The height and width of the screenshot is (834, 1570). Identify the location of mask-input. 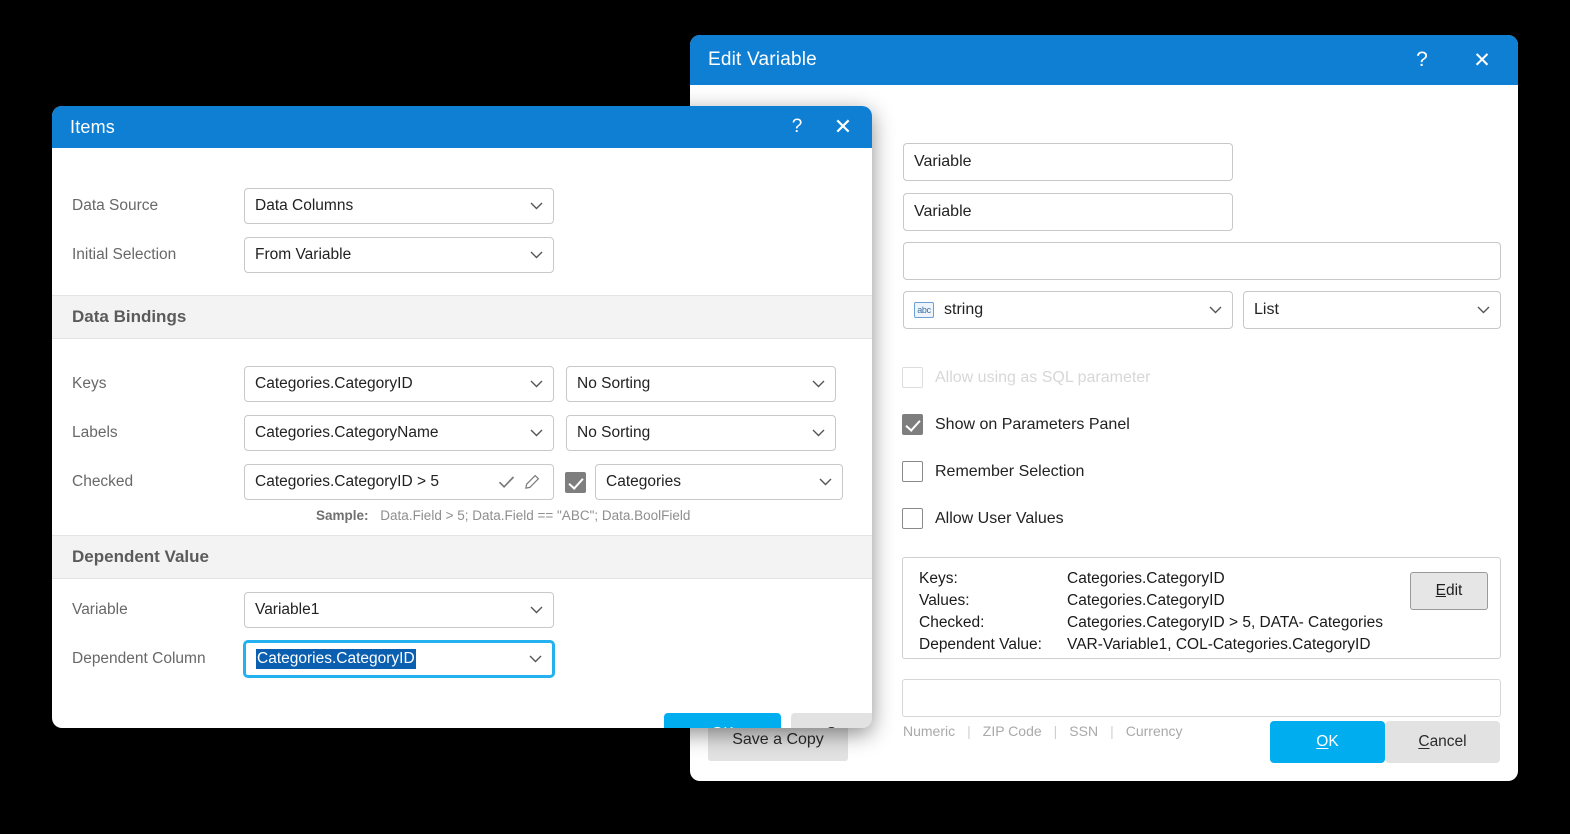
(1201, 698).